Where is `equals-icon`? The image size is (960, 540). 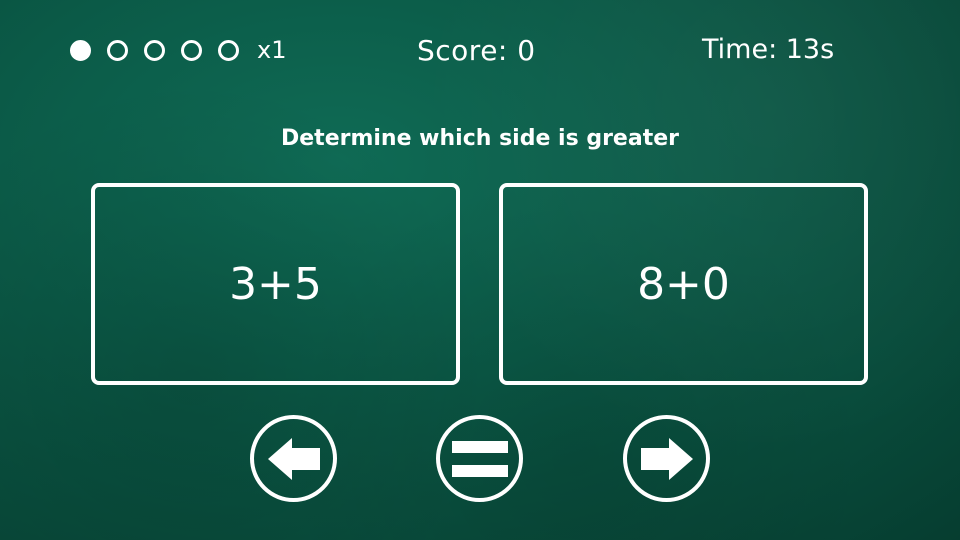 equals-icon is located at coordinates (479, 458).